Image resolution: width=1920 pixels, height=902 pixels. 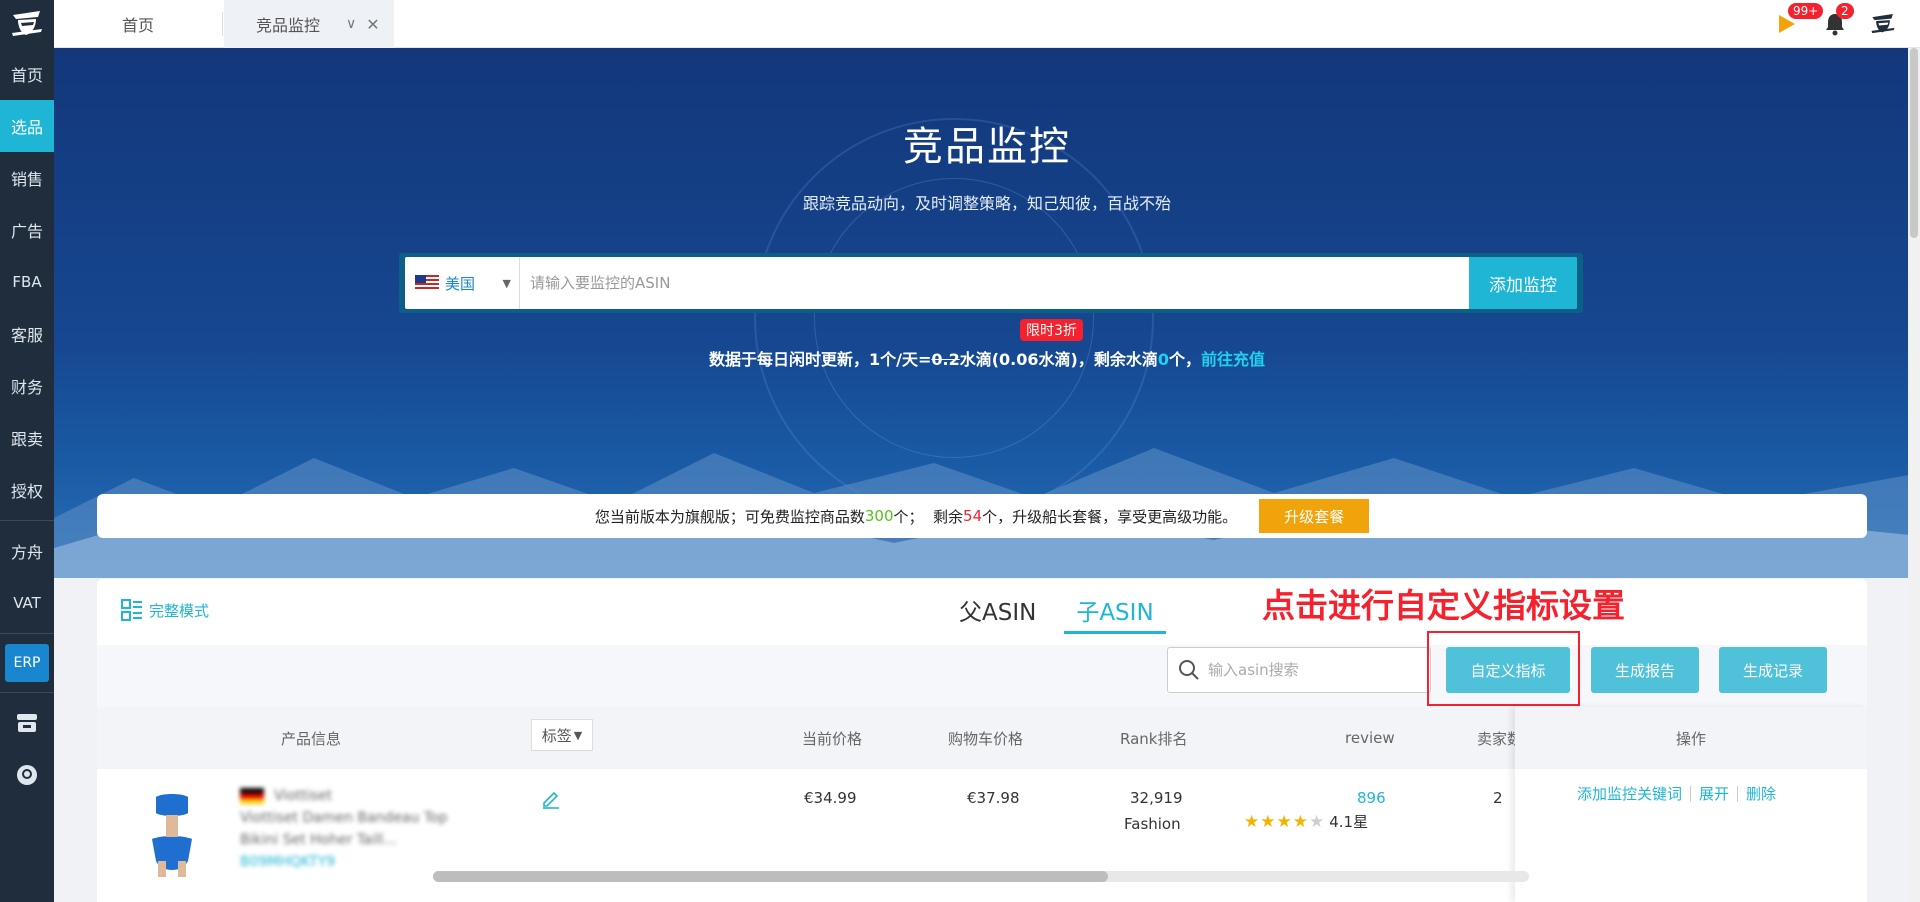 I want to click on column-review: review, so click(x=1370, y=738).